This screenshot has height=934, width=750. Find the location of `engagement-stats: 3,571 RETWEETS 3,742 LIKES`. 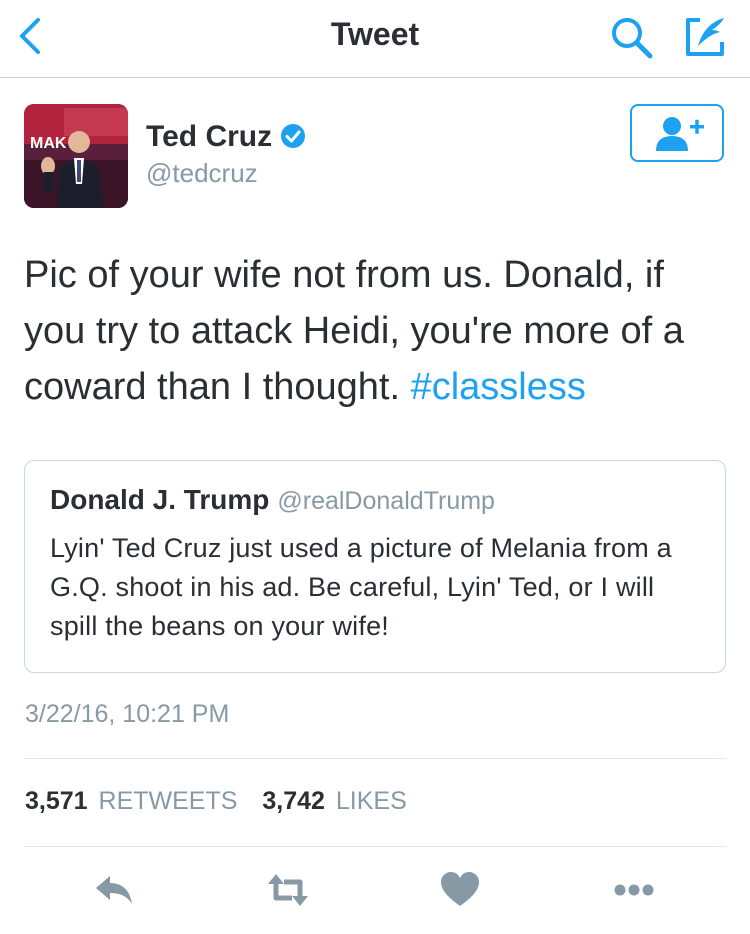

engagement-stats: 3,571 RETWEETS 3,742 LIKES is located at coordinates (225, 801).